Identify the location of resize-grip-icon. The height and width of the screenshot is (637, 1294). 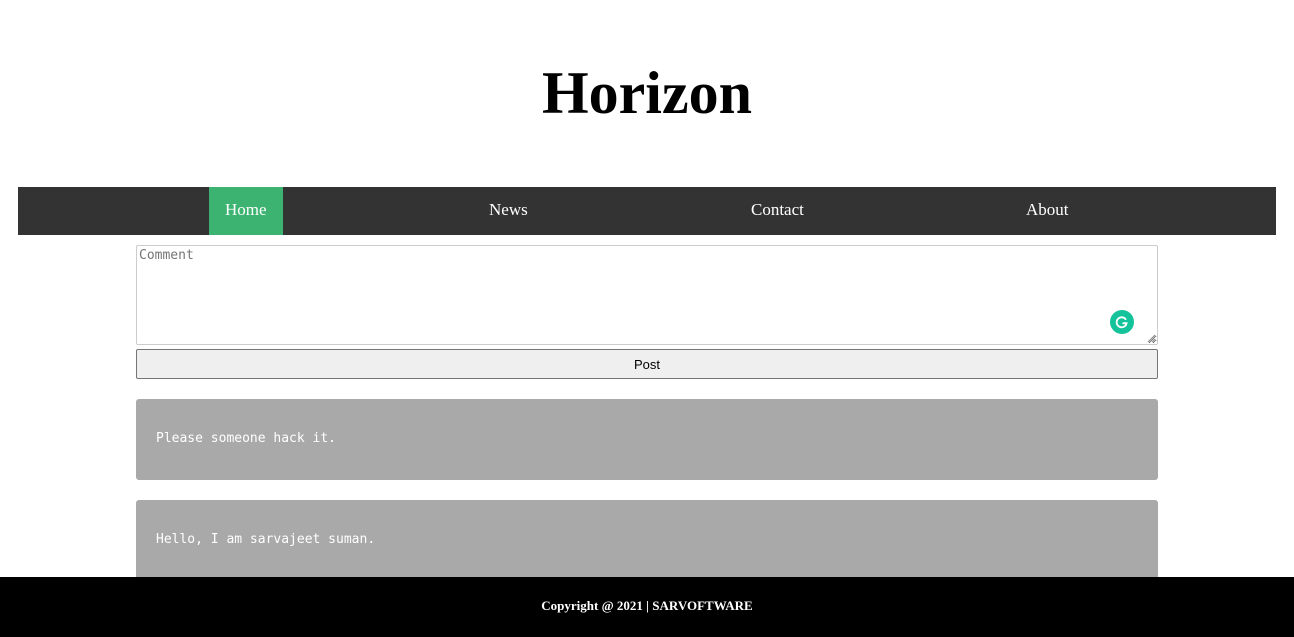
(1151, 338).